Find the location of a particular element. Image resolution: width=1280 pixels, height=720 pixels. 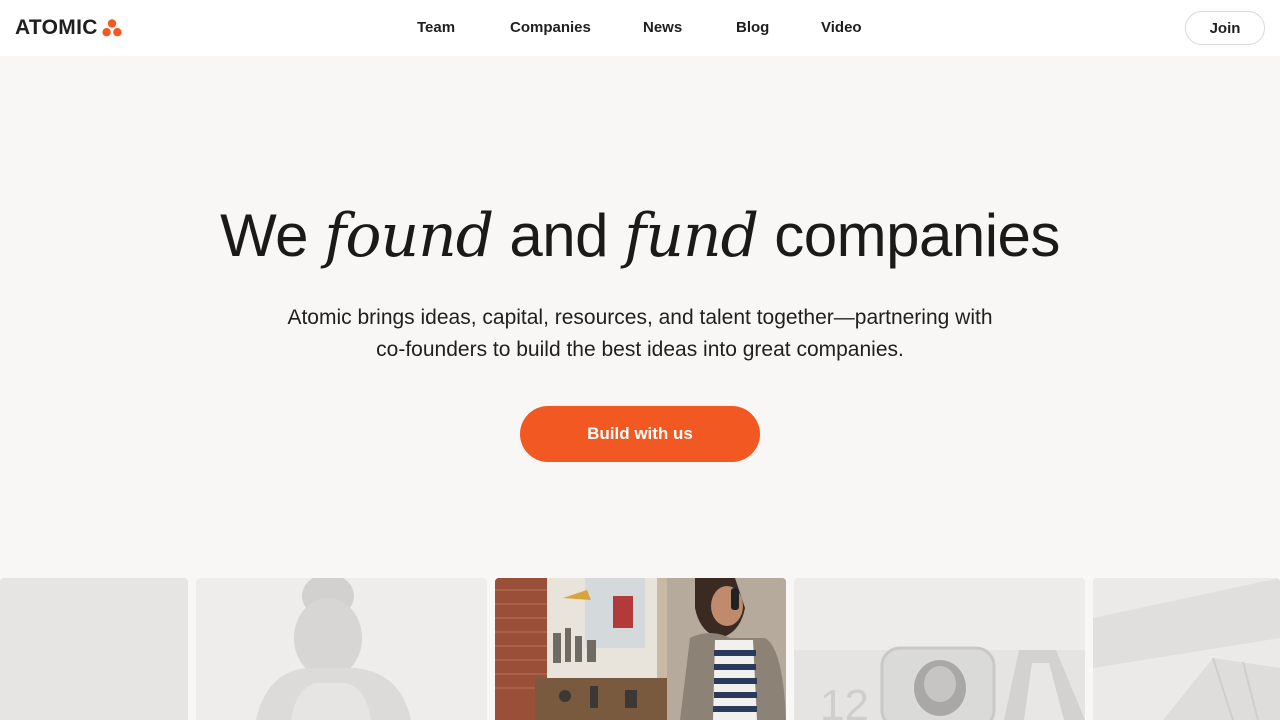

person-phone-photo-icon is located at coordinates (640, 649).